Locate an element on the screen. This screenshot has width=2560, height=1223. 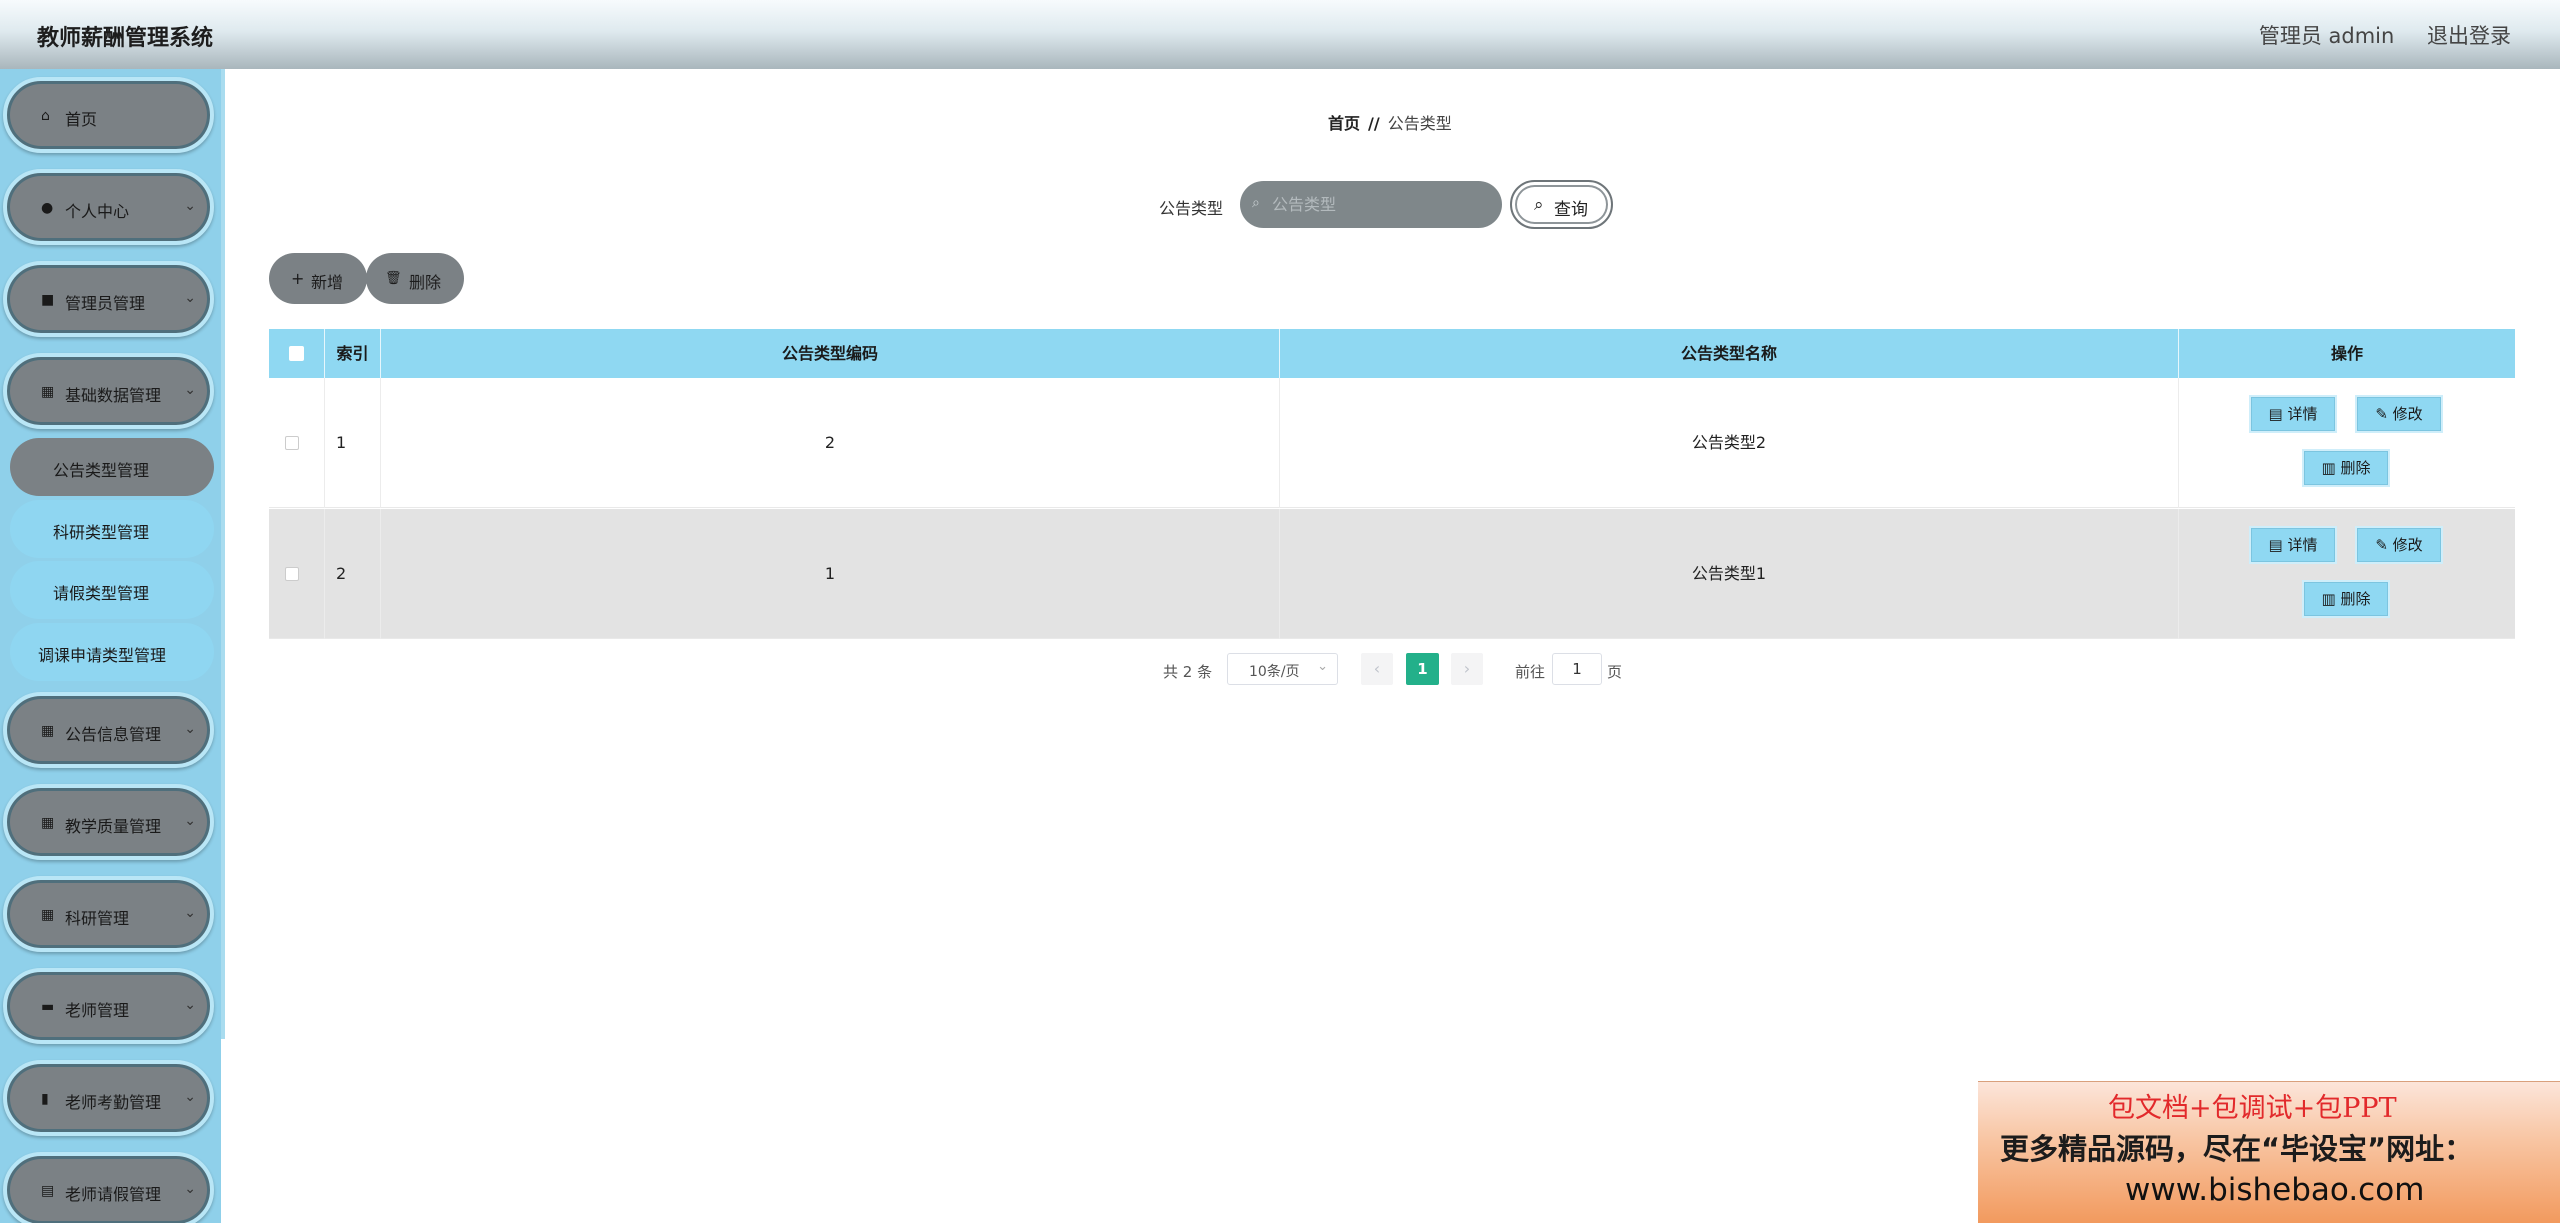
sidebar-item-research: ▦ 科研管理 ⌄ is located at coordinates (108, 914).